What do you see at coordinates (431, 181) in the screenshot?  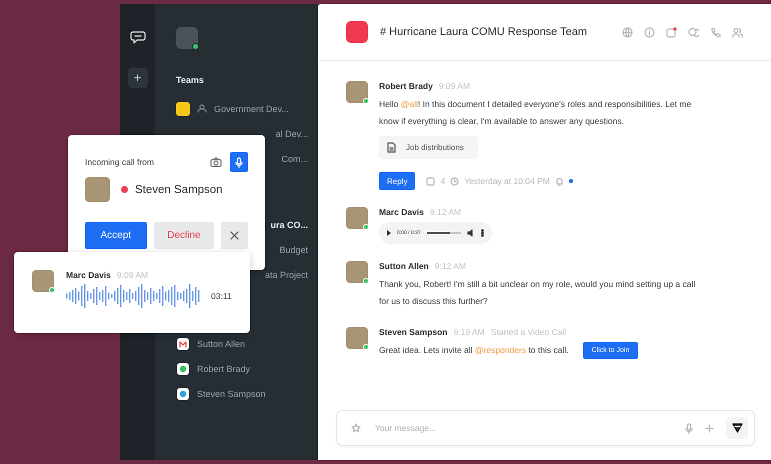 I see `comment-icon` at bounding box center [431, 181].